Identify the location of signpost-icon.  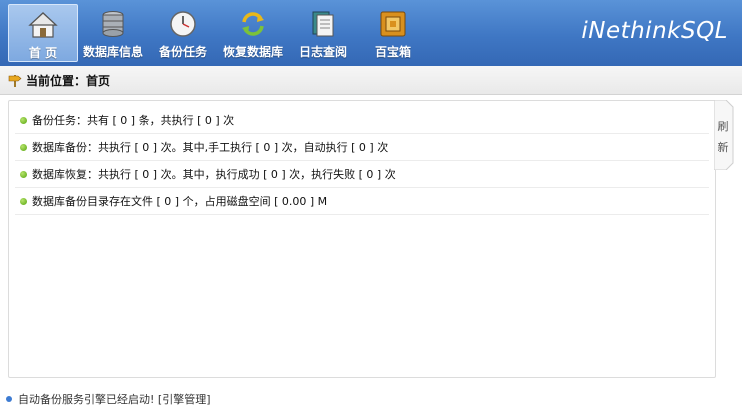
(15, 81).